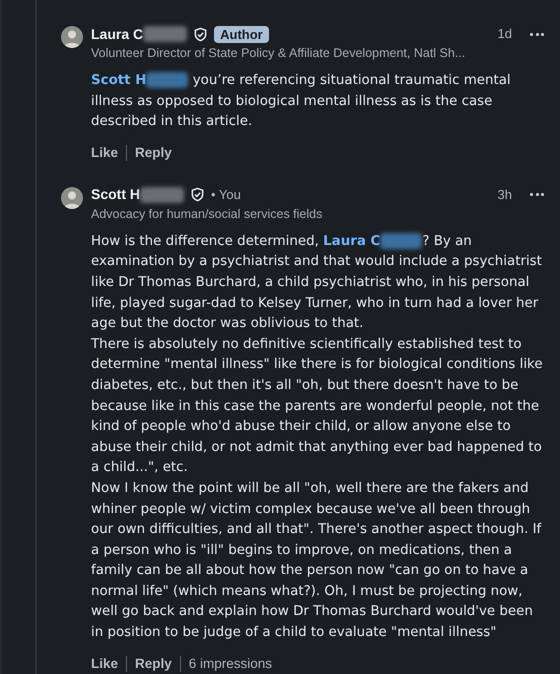  What do you see at coordinates (505, 34) in the screenshot?
I see `timestamp: 1d` at bounding box center [505, 34].